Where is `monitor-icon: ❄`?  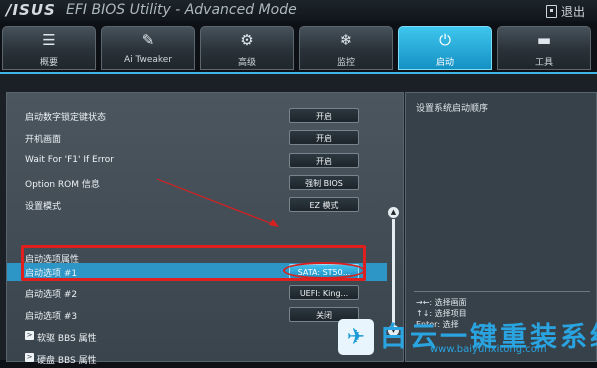 monitor-icon: ❄ is located at coordinates (346, 40).